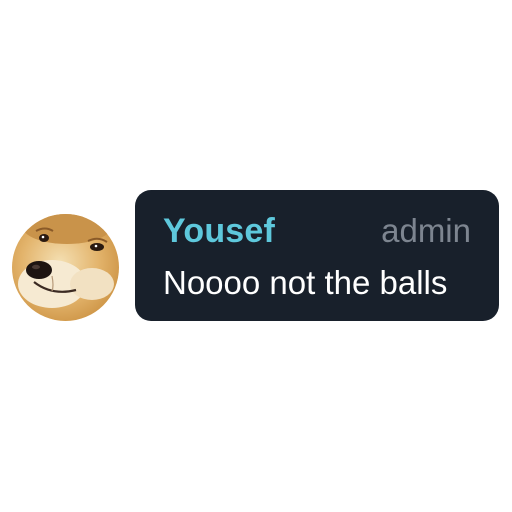  Describe the element at coordinates (317, 239) in the screenshot. I see `message-header: Yousef admin` at that location.